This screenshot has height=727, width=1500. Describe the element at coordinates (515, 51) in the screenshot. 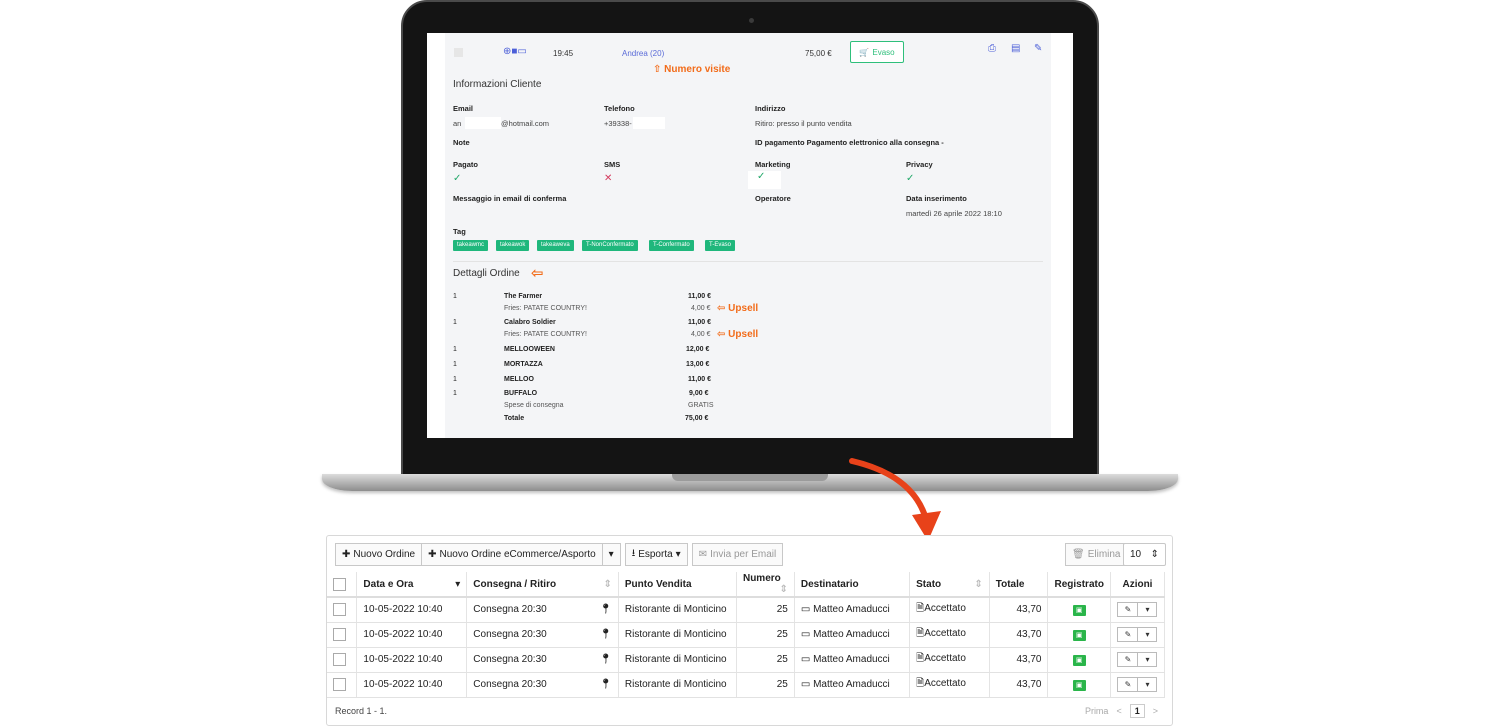

I see `channel-icons: ⊕■▭` at that location.